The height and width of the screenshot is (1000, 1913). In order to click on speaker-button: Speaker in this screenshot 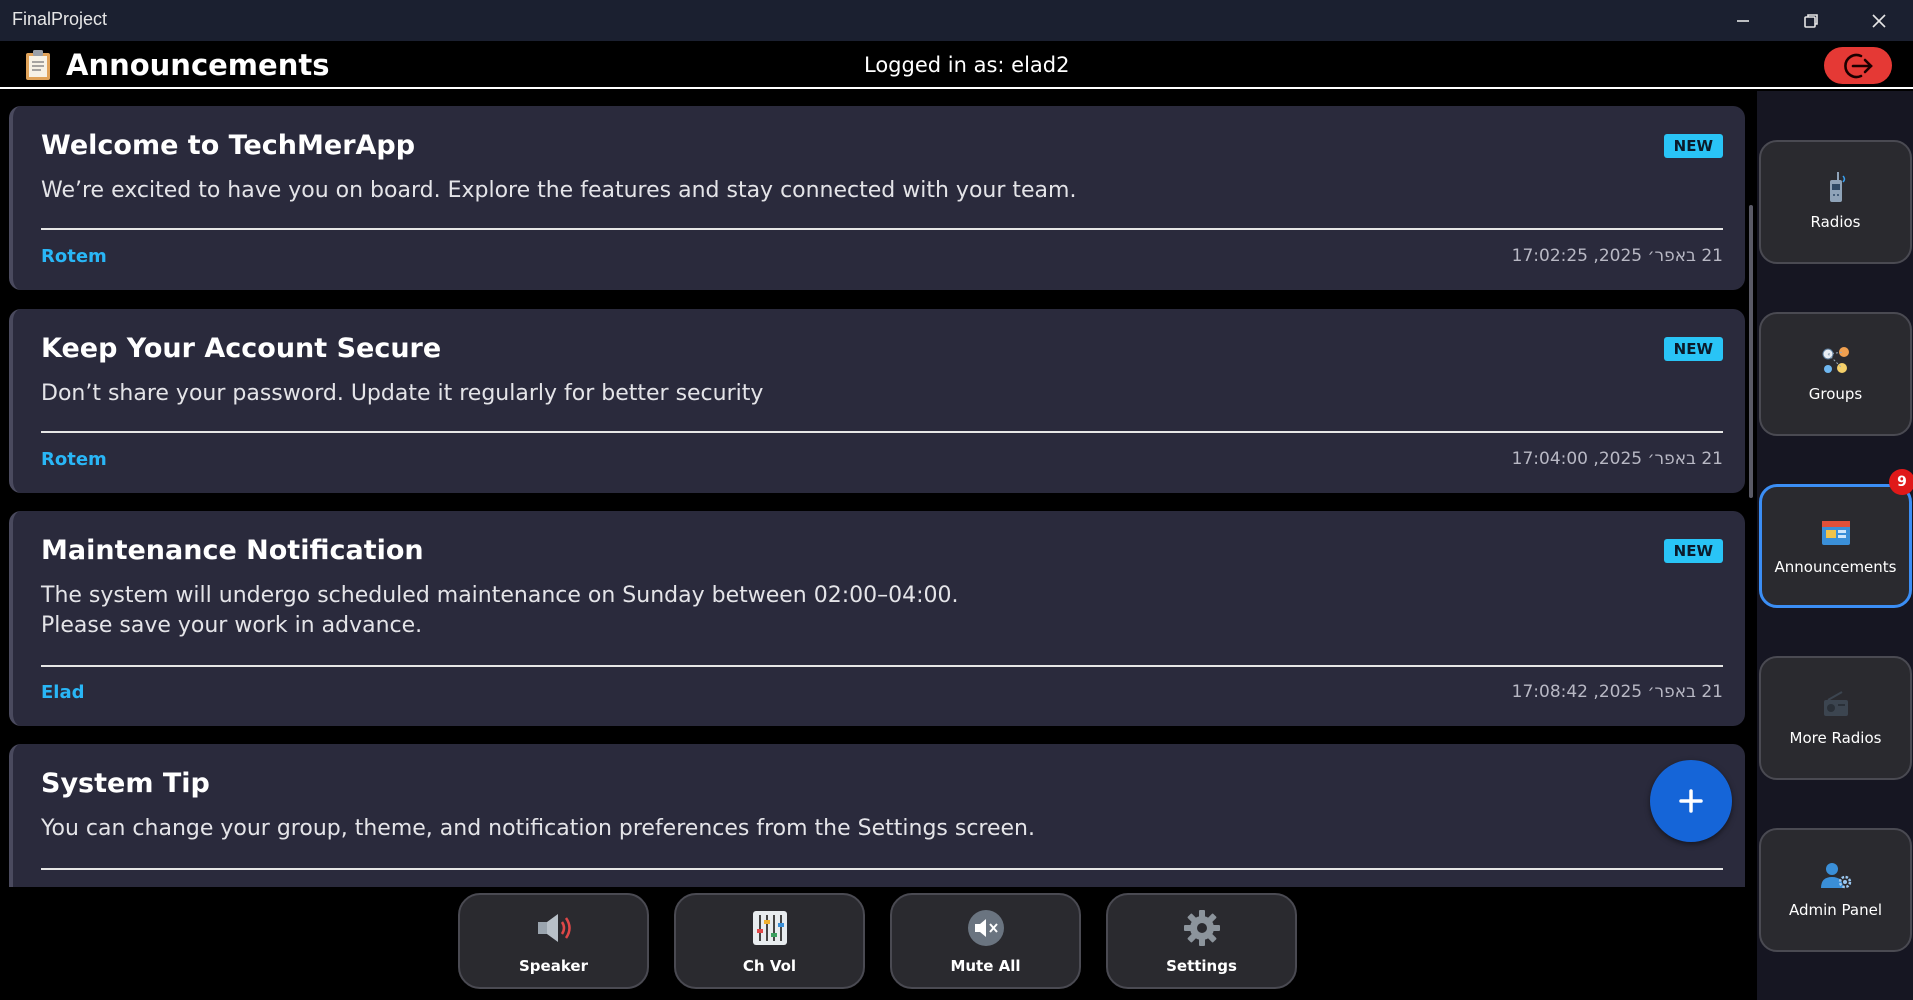, I will do `click(553, 941)`.